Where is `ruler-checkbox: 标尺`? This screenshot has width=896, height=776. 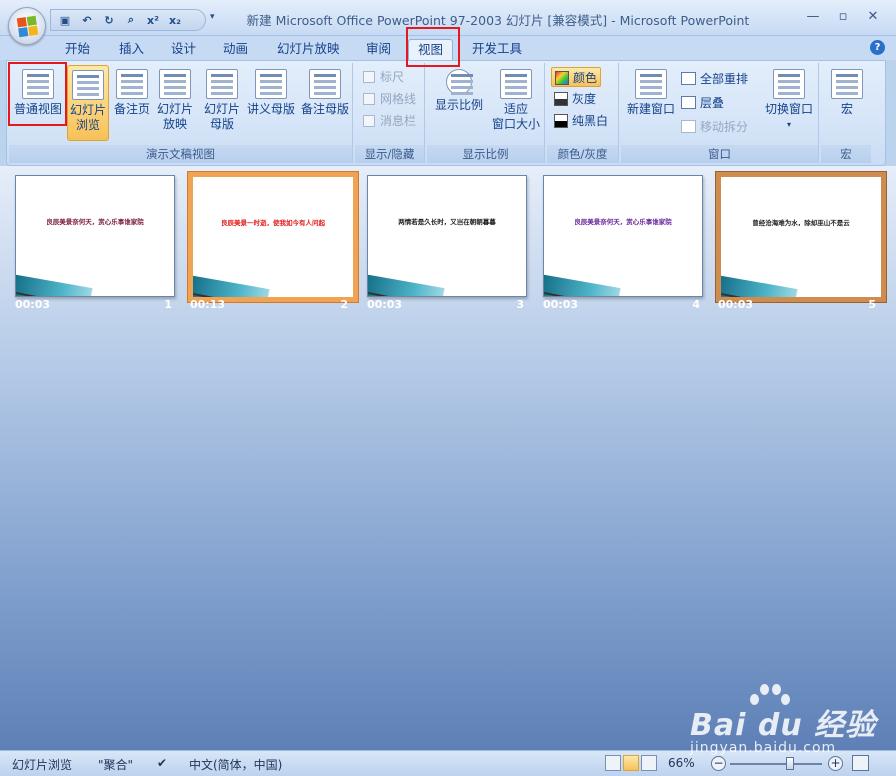
ruler-checkbox: 标尺 is located at coordinates (383, 77).